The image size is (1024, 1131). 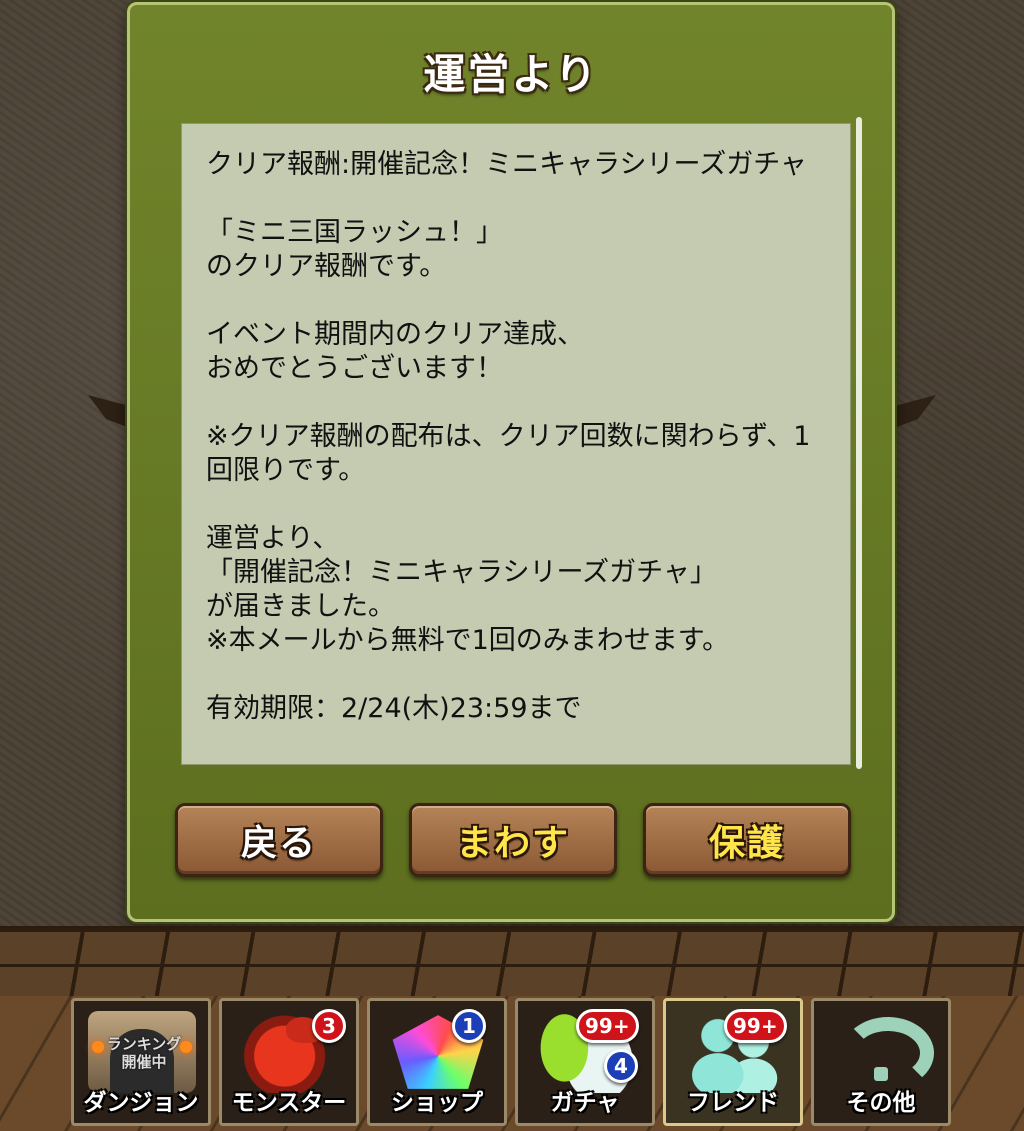 What do you see at coordinates (512, 843) in the screenshot?
I see `spin-button-label: まわす` at bounding box center [512, 843].